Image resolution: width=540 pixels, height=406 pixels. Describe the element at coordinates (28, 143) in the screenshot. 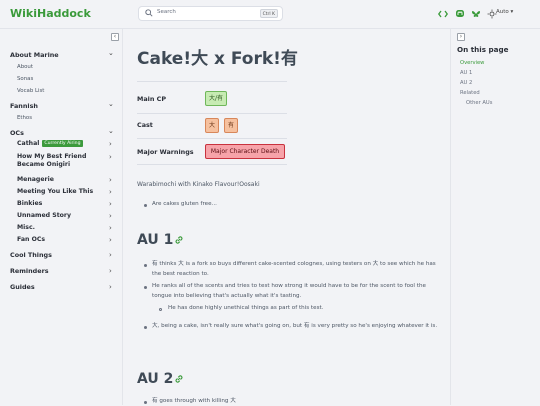

I see `sidebar-item-label: Cathal` at that location.